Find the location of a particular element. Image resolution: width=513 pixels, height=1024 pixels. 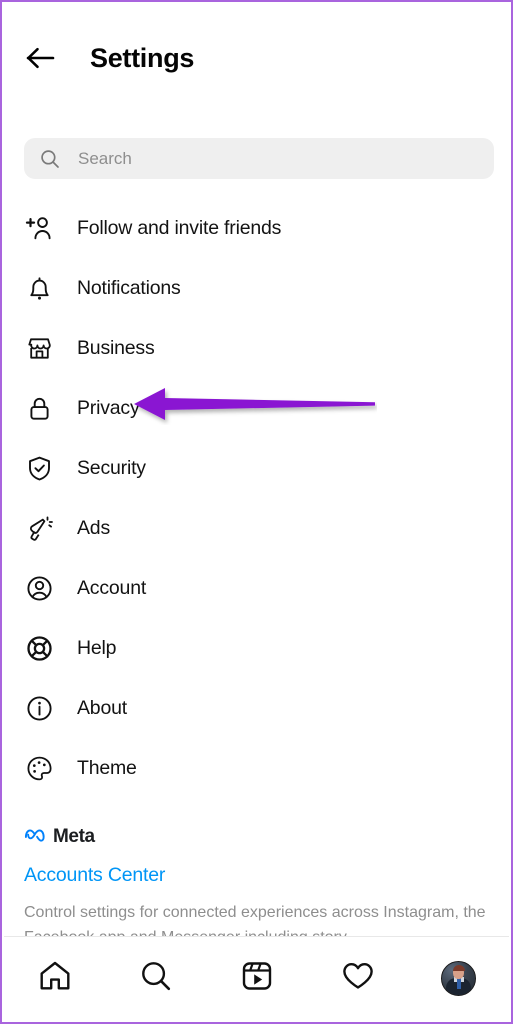

settings-row-label: Privacy is located at coordinates (108, 407).